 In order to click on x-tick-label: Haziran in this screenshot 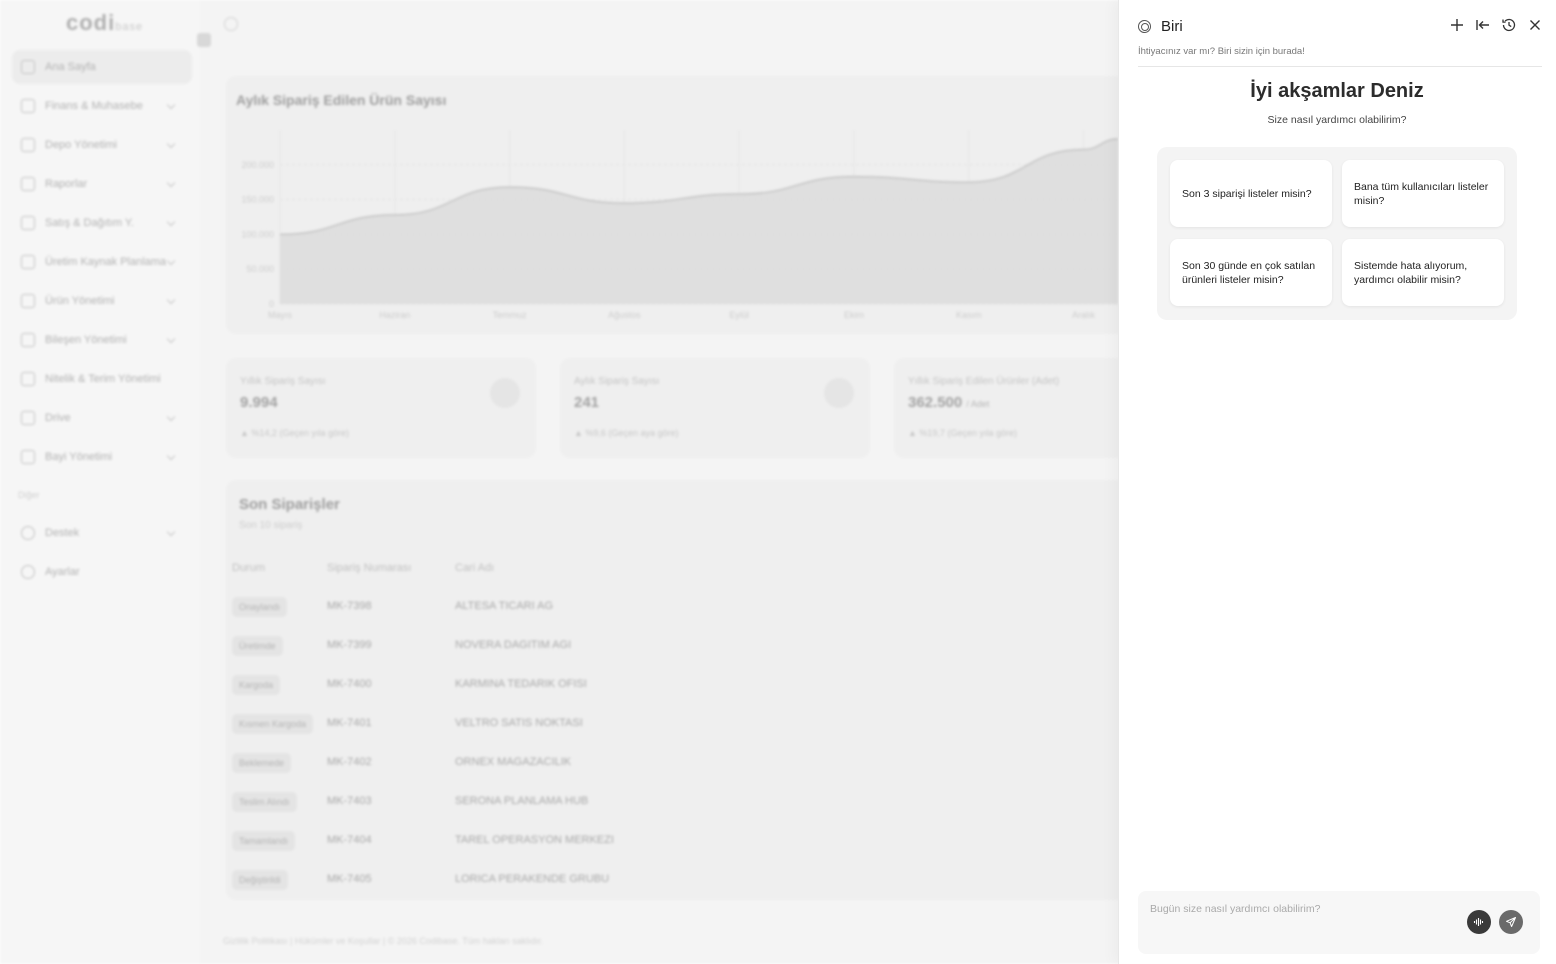, I will do `click(394, 315)`.